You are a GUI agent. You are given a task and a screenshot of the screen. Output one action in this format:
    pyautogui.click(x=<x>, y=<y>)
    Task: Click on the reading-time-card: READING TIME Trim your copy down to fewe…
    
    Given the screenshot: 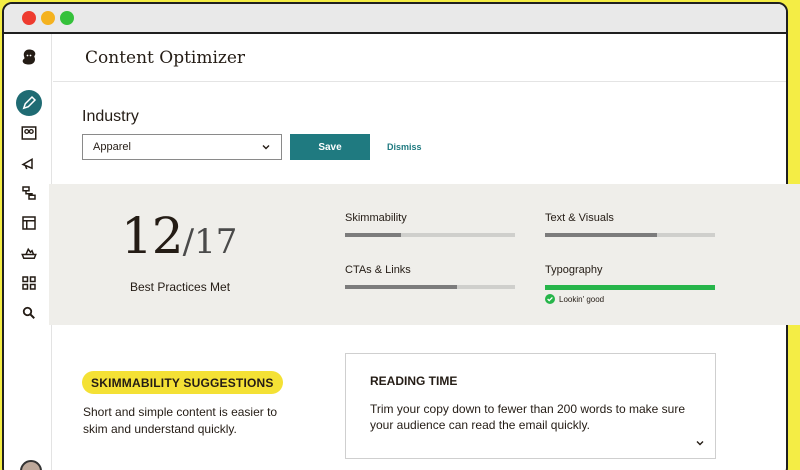 What is the action you would take?
    pyautogui.click(x=530, y=406)
    